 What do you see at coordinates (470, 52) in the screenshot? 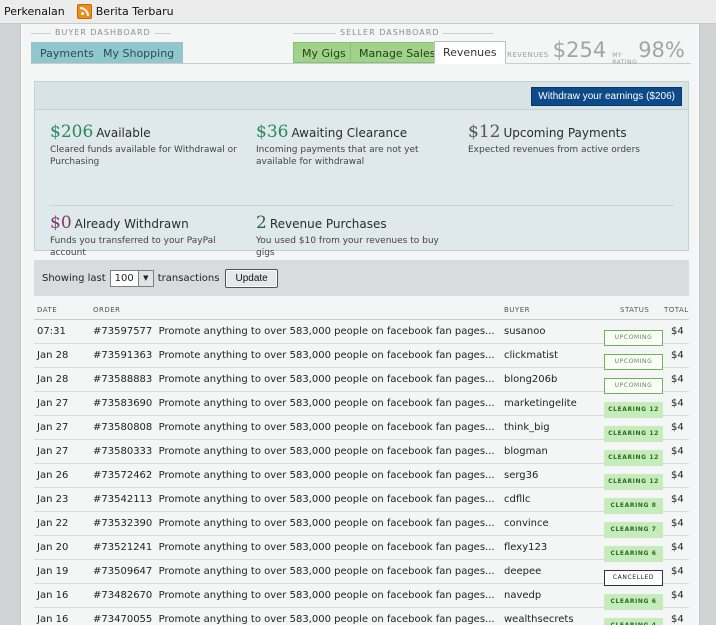
I see `tab-revenues: Revenues` at bounding box center [470, 52].